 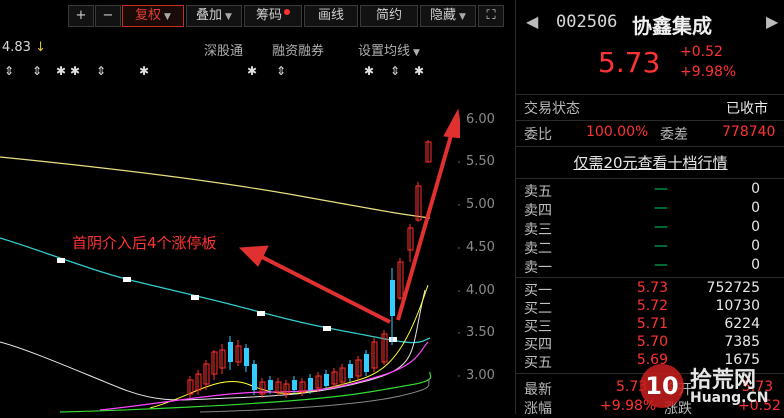 What do you see at coordinates (538, 211) in the screenshot?
I see `ask-label: 卖四` at bounding box center [538, 211].